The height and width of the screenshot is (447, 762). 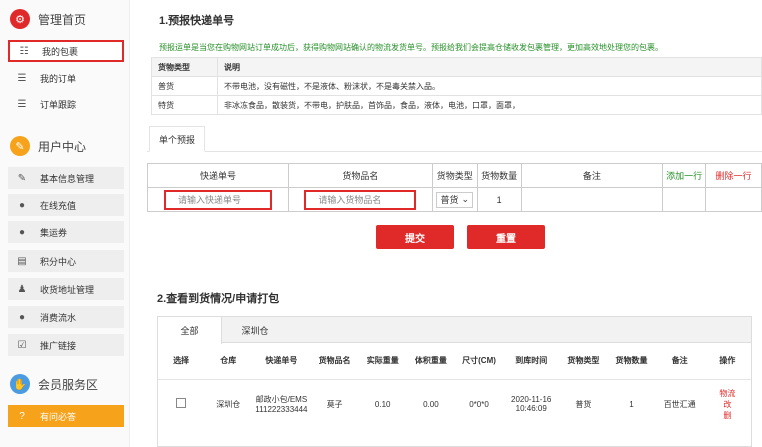 I want to click on logistics-link: 物流, so click(x=727, y=393).